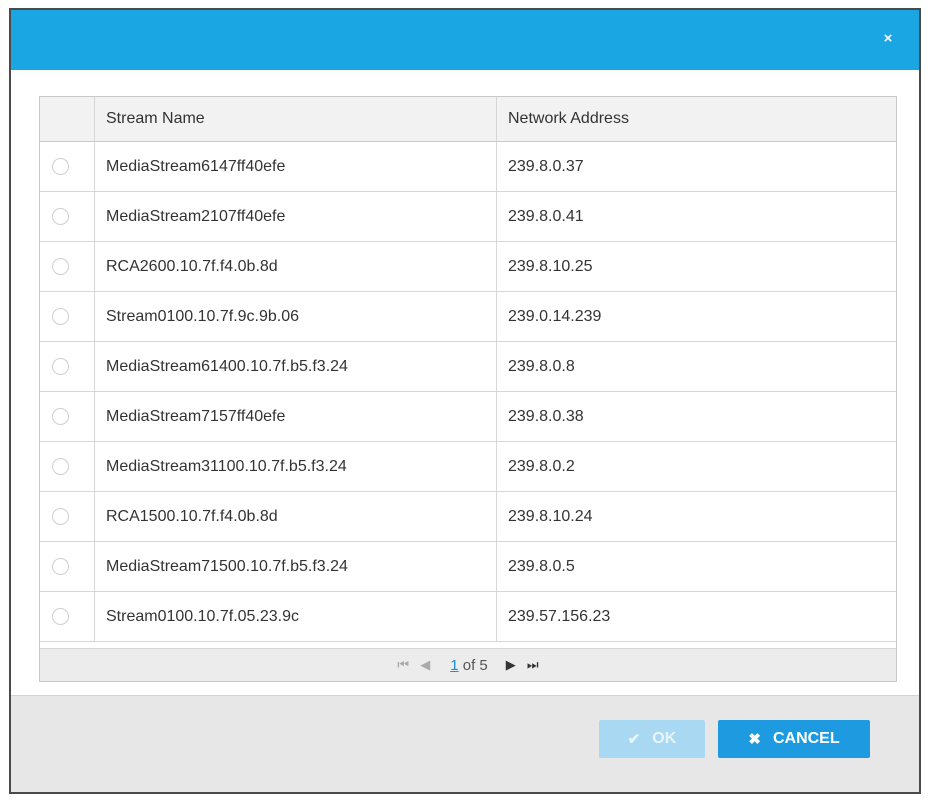 The image size is (929, 801). What do you see at coordinates (888, 39) in the screenshot?
I see `close-icon: ×` at bounding box center [888, 39].